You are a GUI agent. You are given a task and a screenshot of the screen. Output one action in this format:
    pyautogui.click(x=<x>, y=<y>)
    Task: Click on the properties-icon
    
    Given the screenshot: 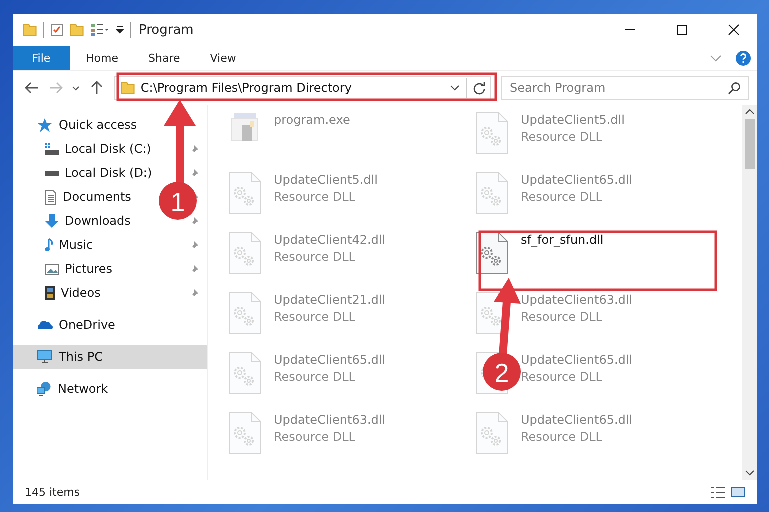 What is the action you would take?
    pyautogui.click(x=57, y=30)
    